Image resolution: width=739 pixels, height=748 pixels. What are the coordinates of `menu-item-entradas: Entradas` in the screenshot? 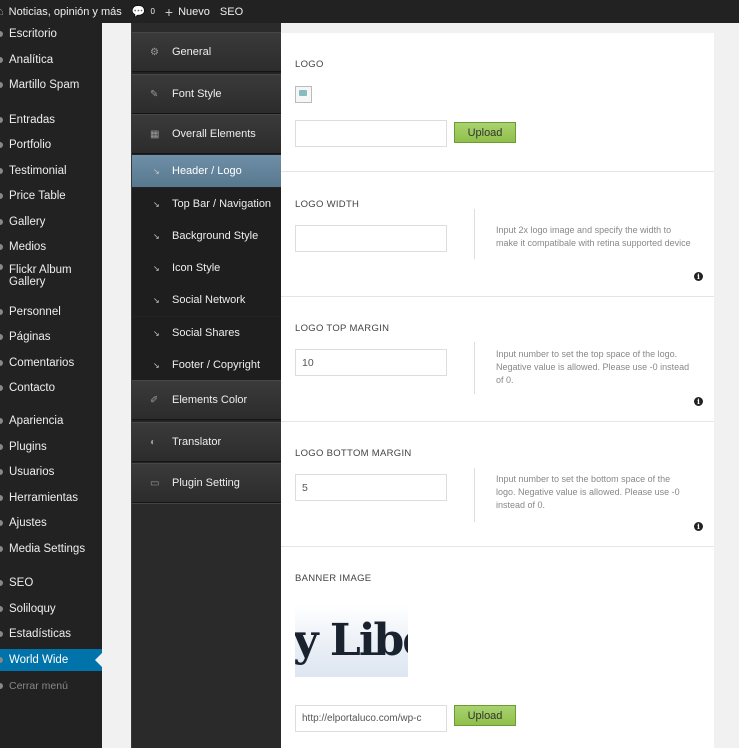 It's located at (51, 120).